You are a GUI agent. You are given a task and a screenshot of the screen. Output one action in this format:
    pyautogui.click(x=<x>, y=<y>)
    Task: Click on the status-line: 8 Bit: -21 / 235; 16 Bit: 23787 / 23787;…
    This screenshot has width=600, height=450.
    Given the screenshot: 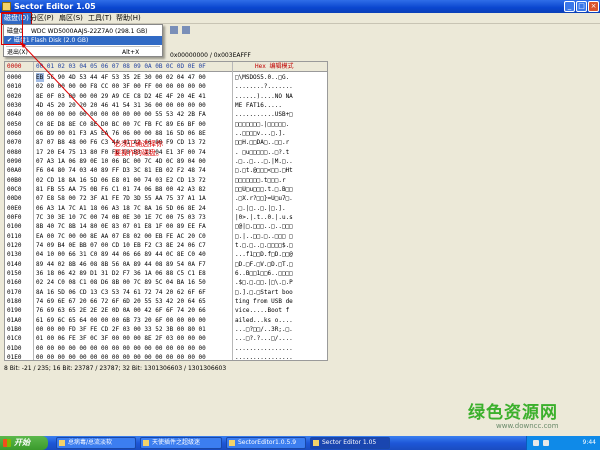 What is the action you would take?
    pyautogui.click(x=115, y=368)
    